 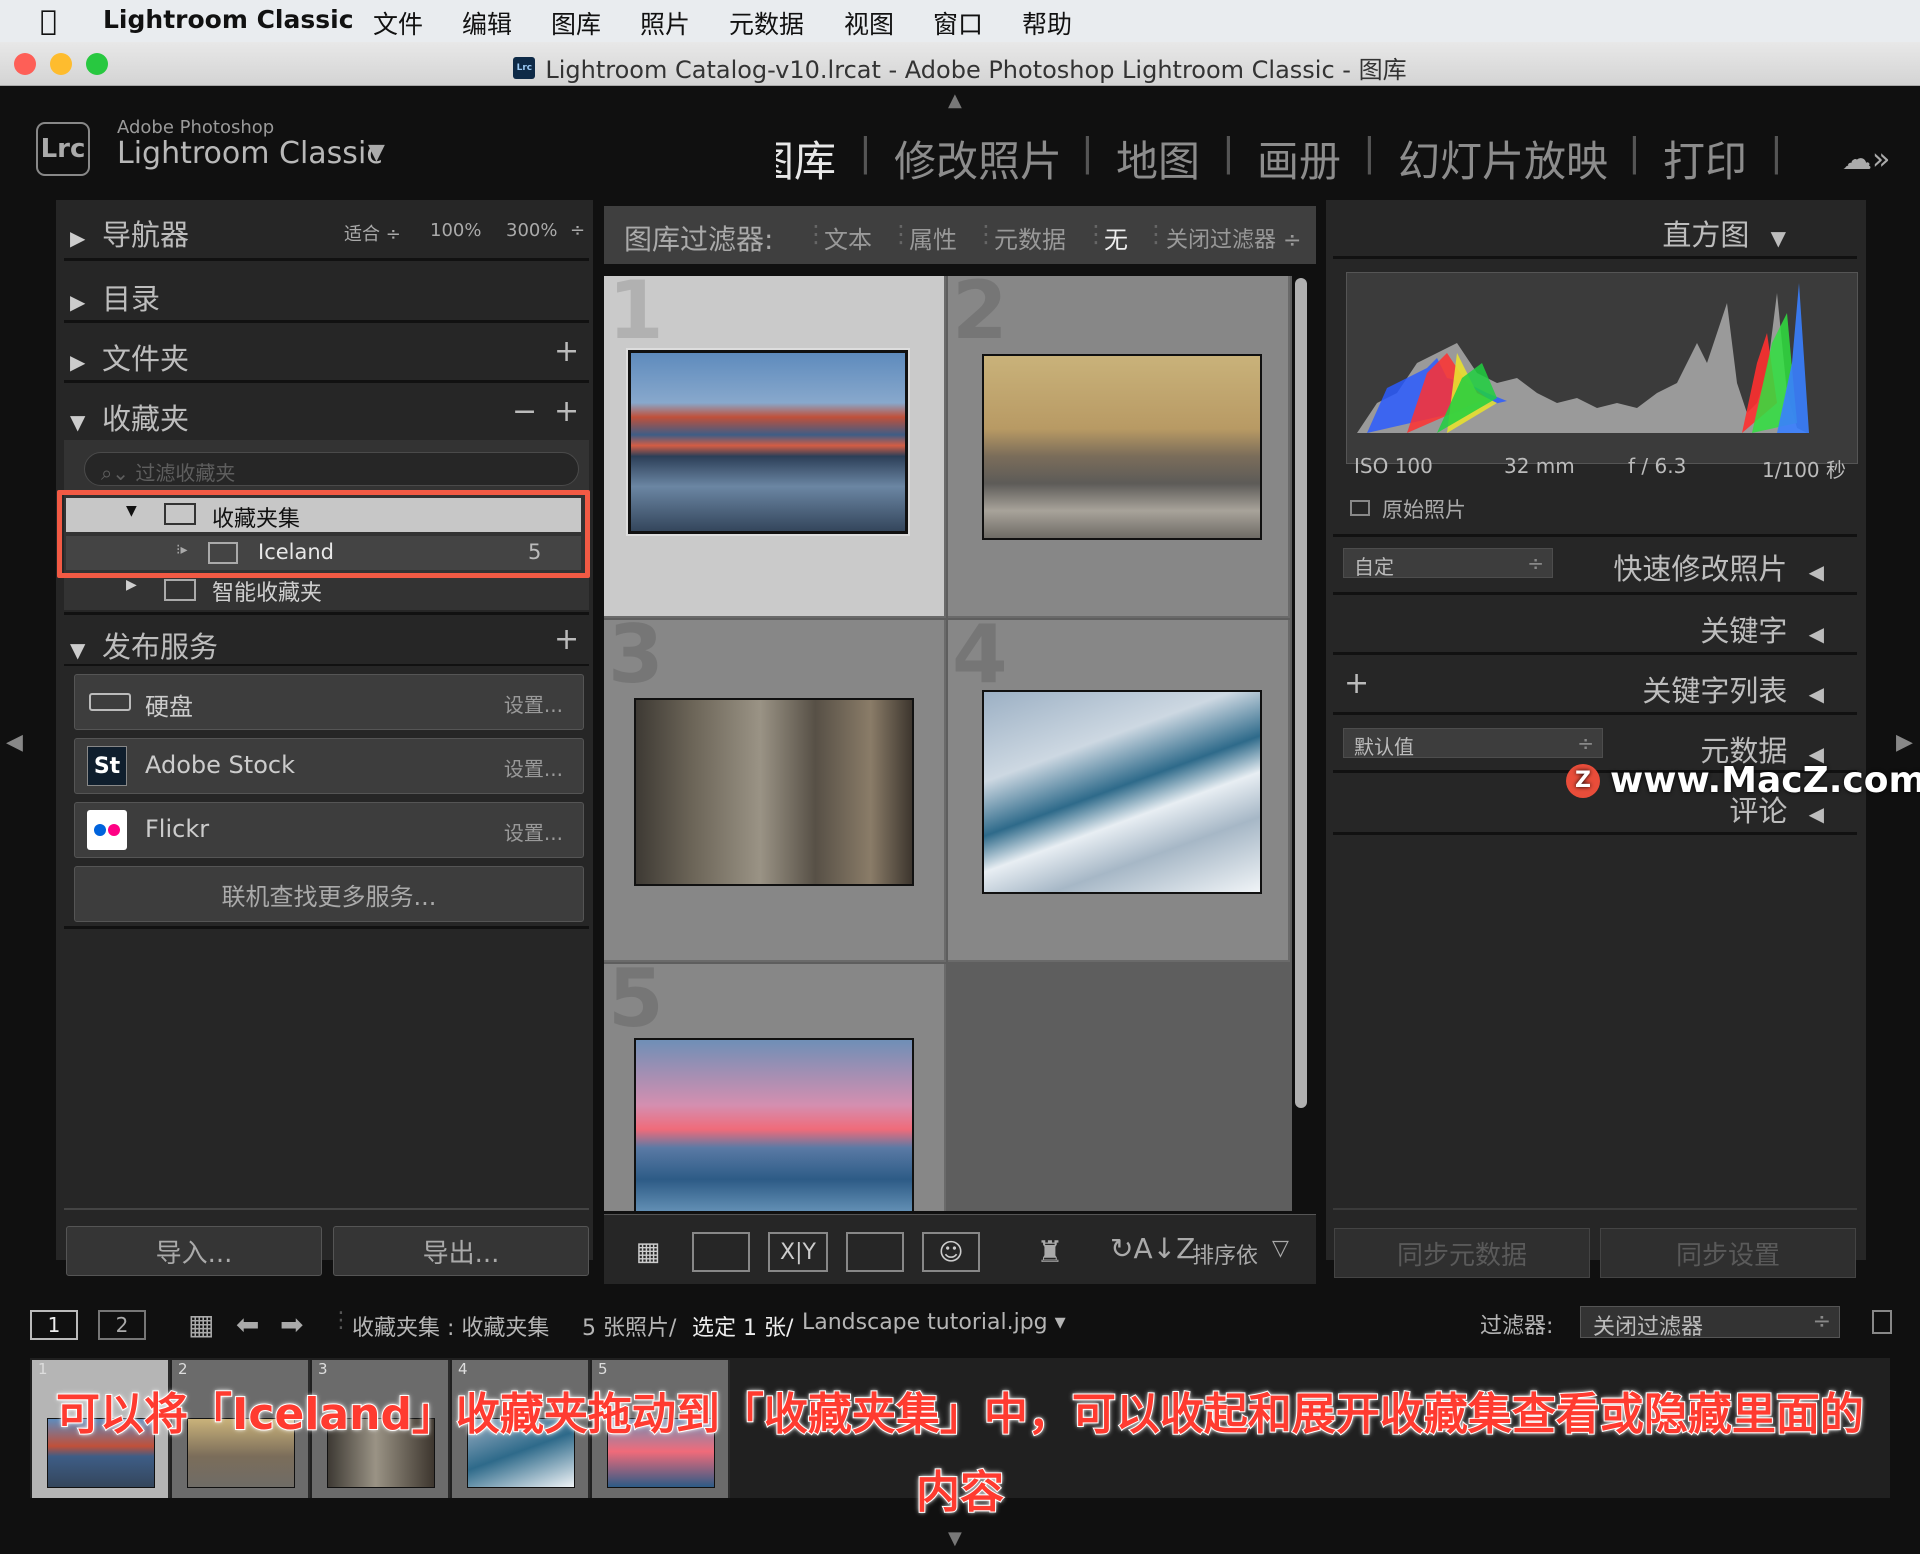 What do you see at coordinates (78, 238) in the screenshot?
I see `expand-triangle-icon: ▶` at bounding box center [78, 238].